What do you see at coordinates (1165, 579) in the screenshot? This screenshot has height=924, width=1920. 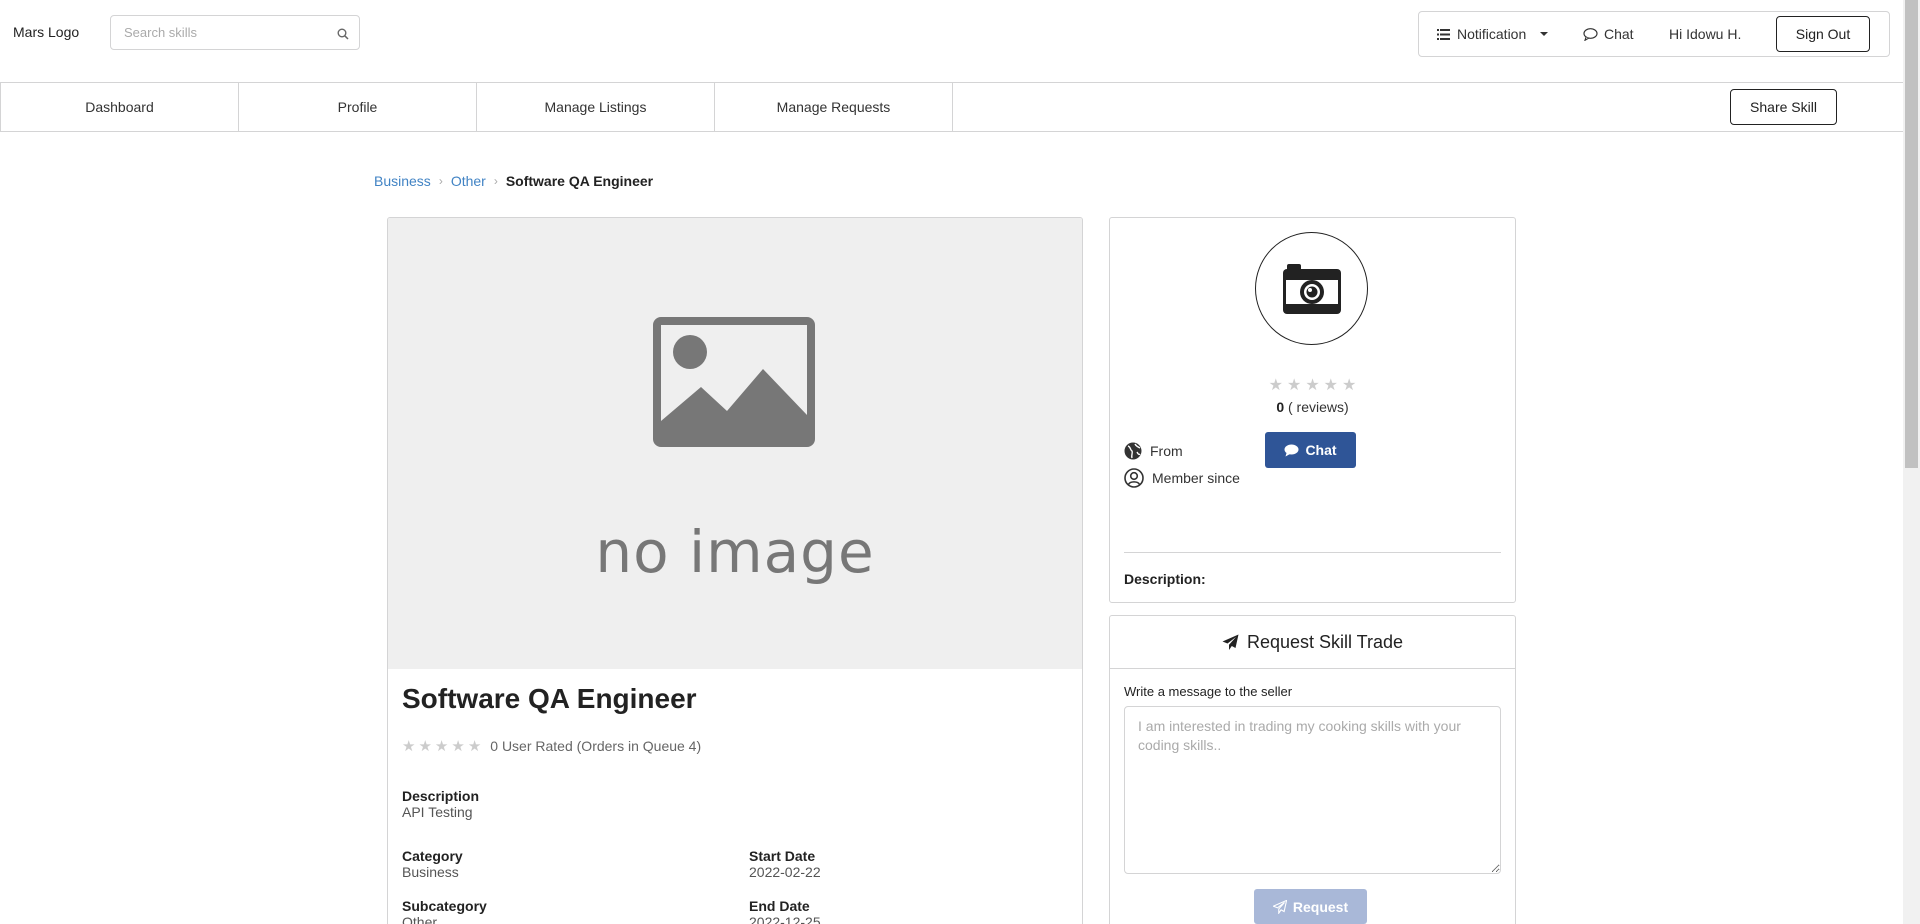 I see `seller-description-label: Description:` at bounding box center [1165, 579].